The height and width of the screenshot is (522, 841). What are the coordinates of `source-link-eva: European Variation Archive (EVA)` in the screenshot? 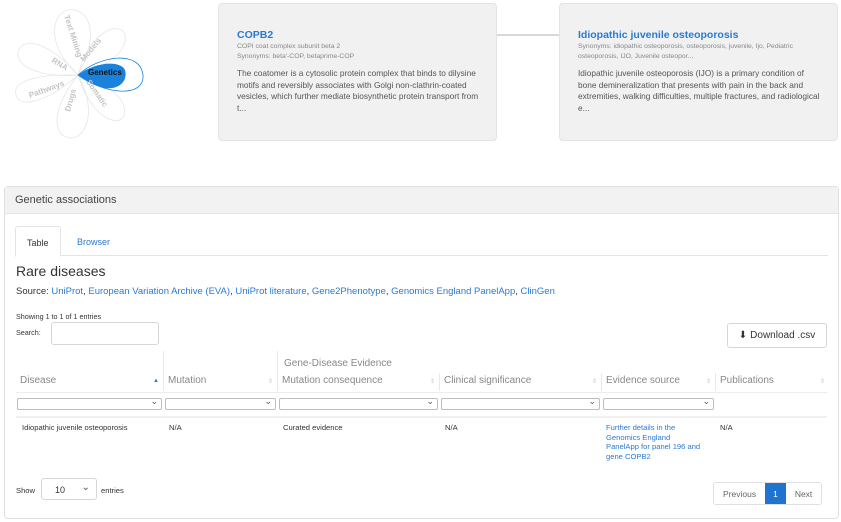 It's located at (159, 291).